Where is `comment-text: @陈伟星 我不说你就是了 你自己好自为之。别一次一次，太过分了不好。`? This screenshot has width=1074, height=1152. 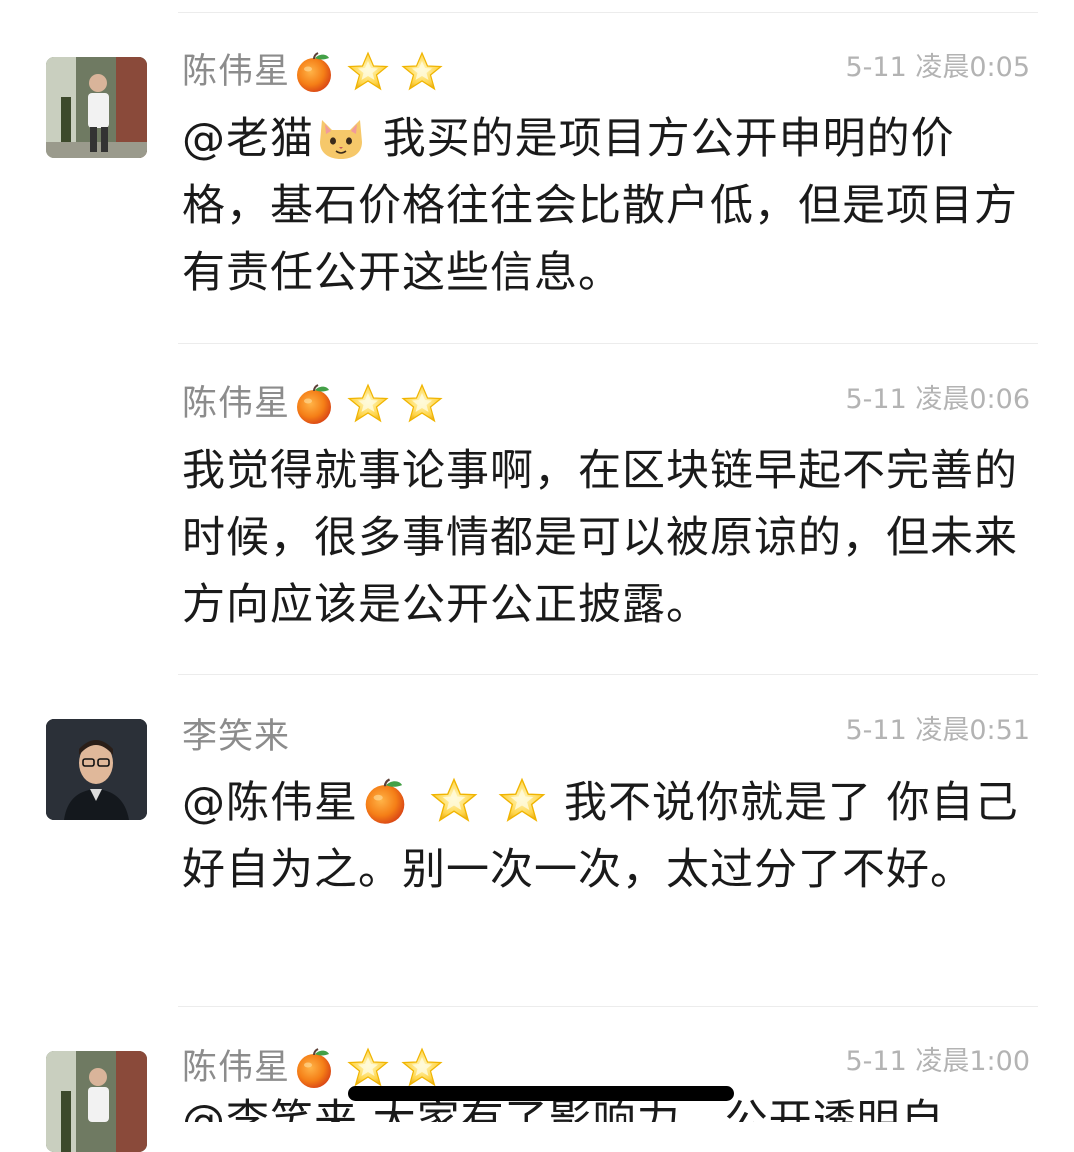
comment-text: @陈伟星 我不说你就是了 你自己好自为之。别一次一次，太过分了不好。 is located at coordinates (607, 837).